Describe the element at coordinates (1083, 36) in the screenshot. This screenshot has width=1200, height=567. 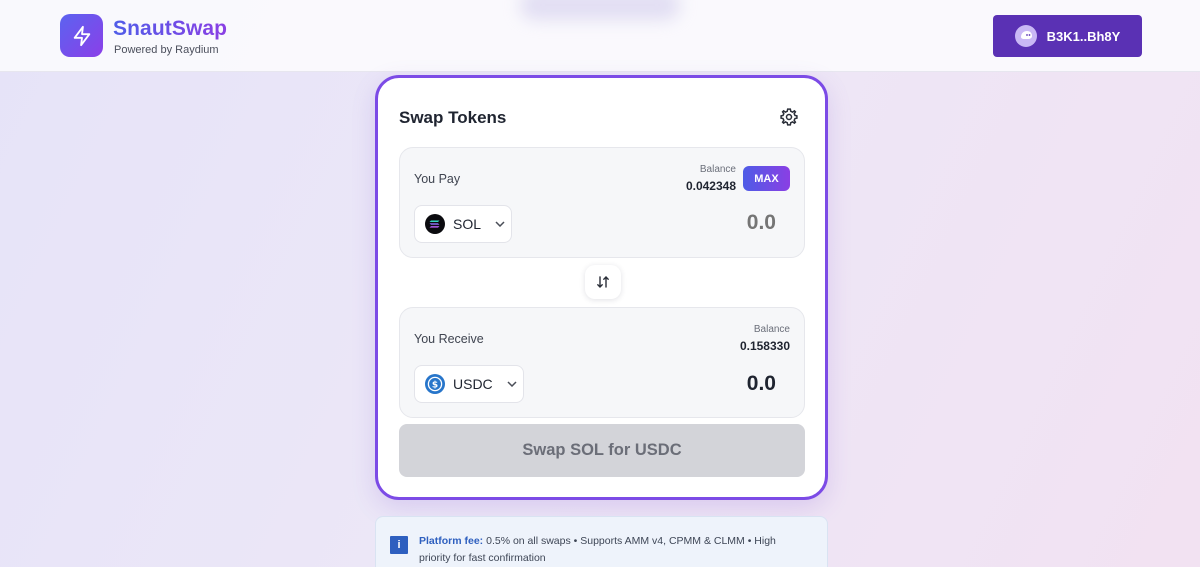
I see `wallet-address: B3K1..Bh8Y` at that location.